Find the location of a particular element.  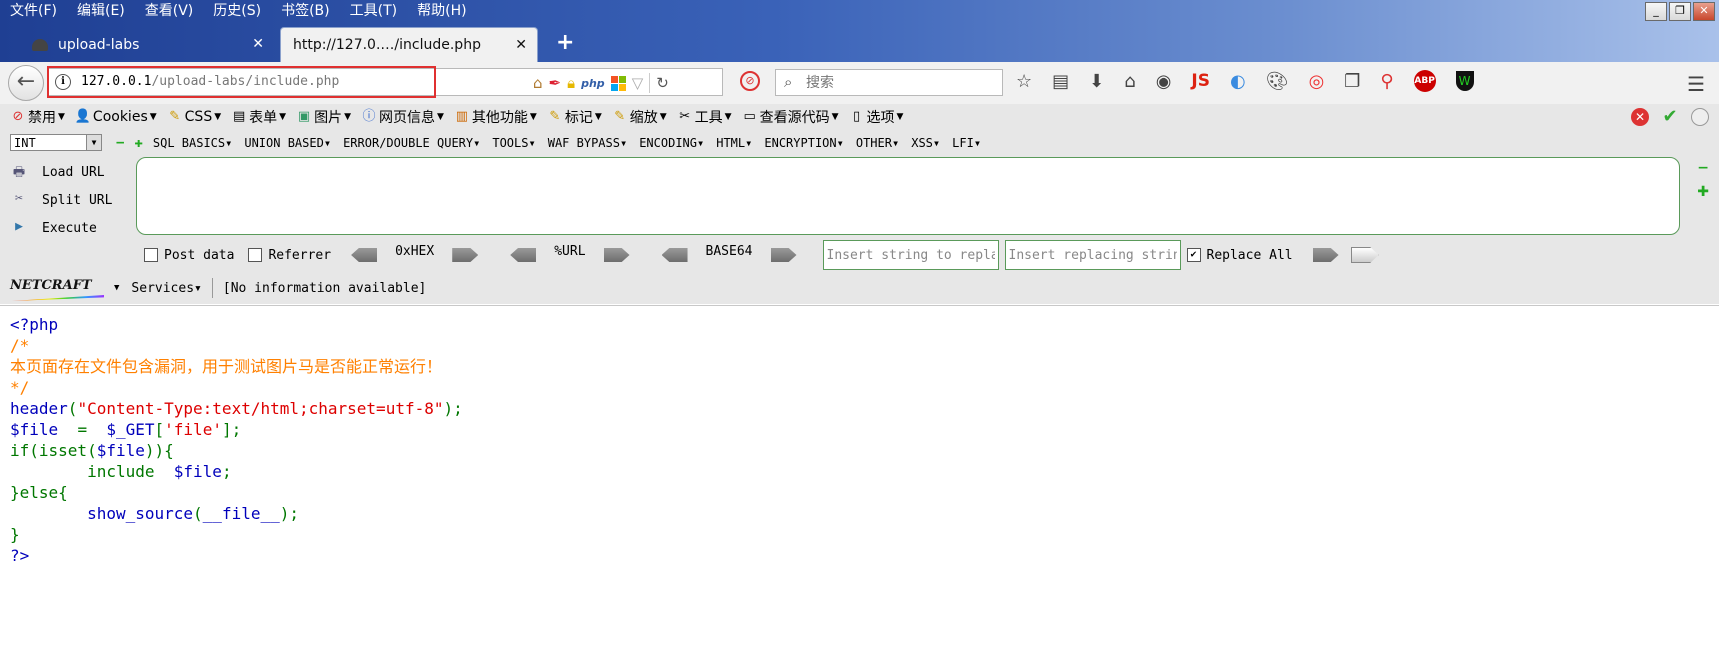

dev-css-menu: ✎ CSS ▼ is located at coordinates (194, 117).